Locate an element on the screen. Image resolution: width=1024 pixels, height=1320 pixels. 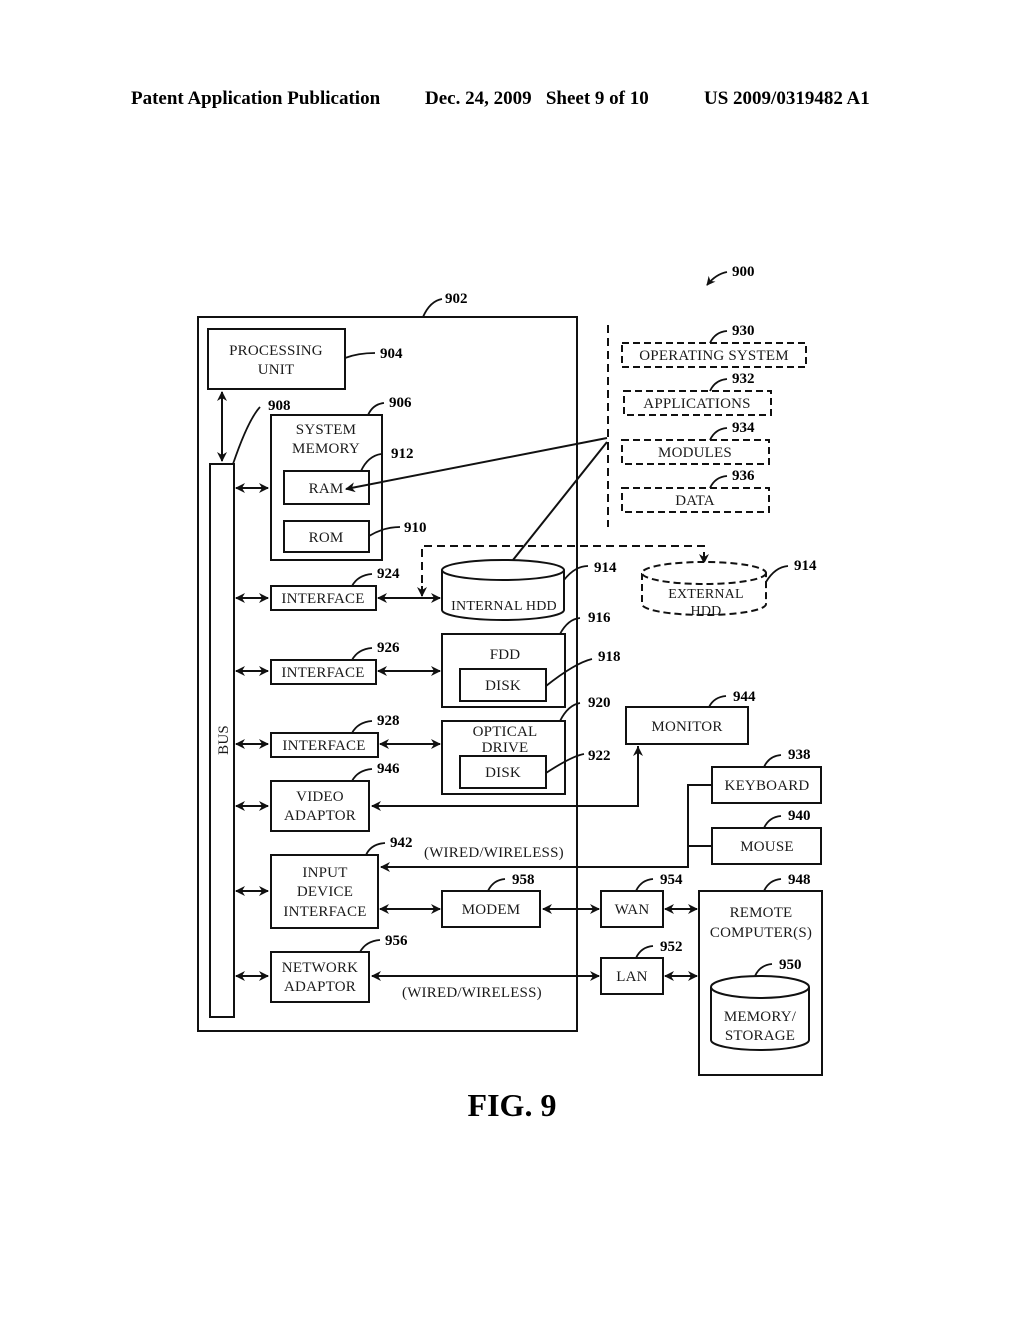
input-device-interface-line2: DEVICE is located at coordinates (325, 892).